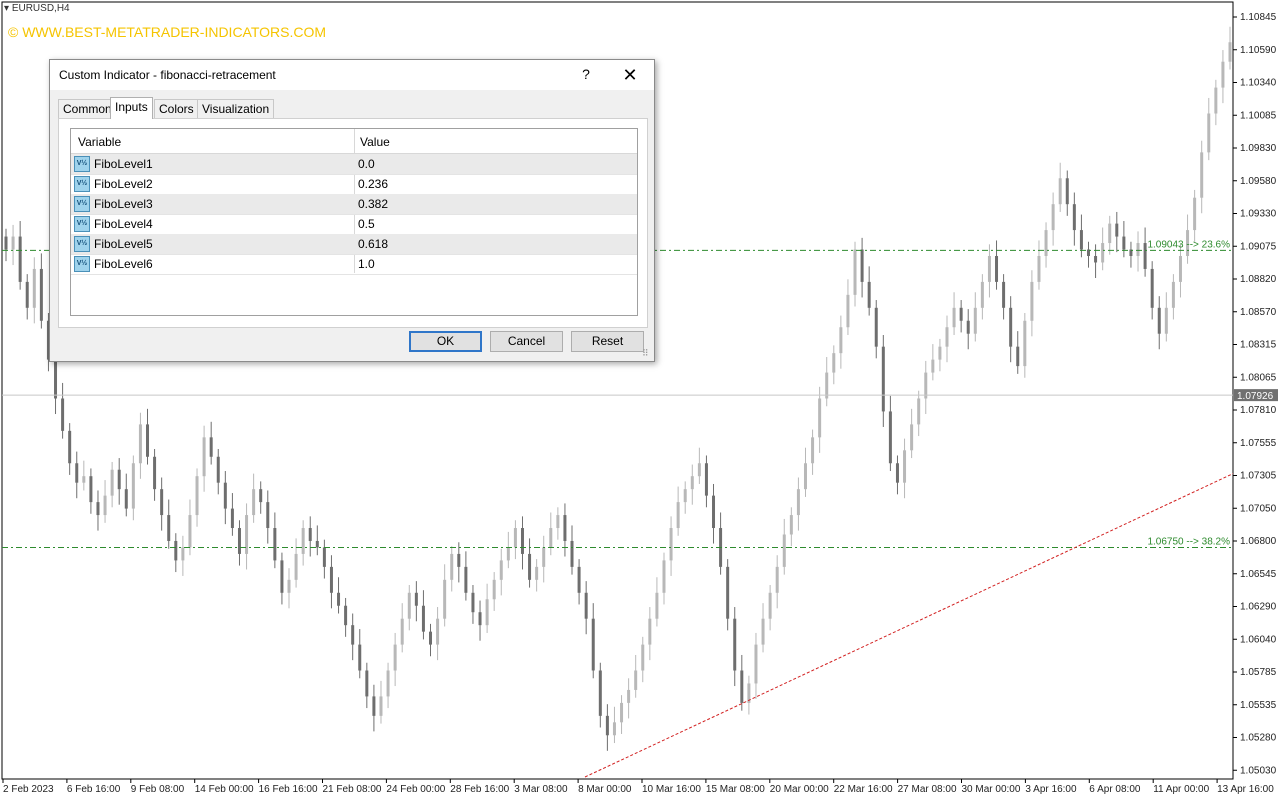 The height and width of the screenshot is (800, 1280). I want to click on price-label: 1.08315, so click(1258, 345).